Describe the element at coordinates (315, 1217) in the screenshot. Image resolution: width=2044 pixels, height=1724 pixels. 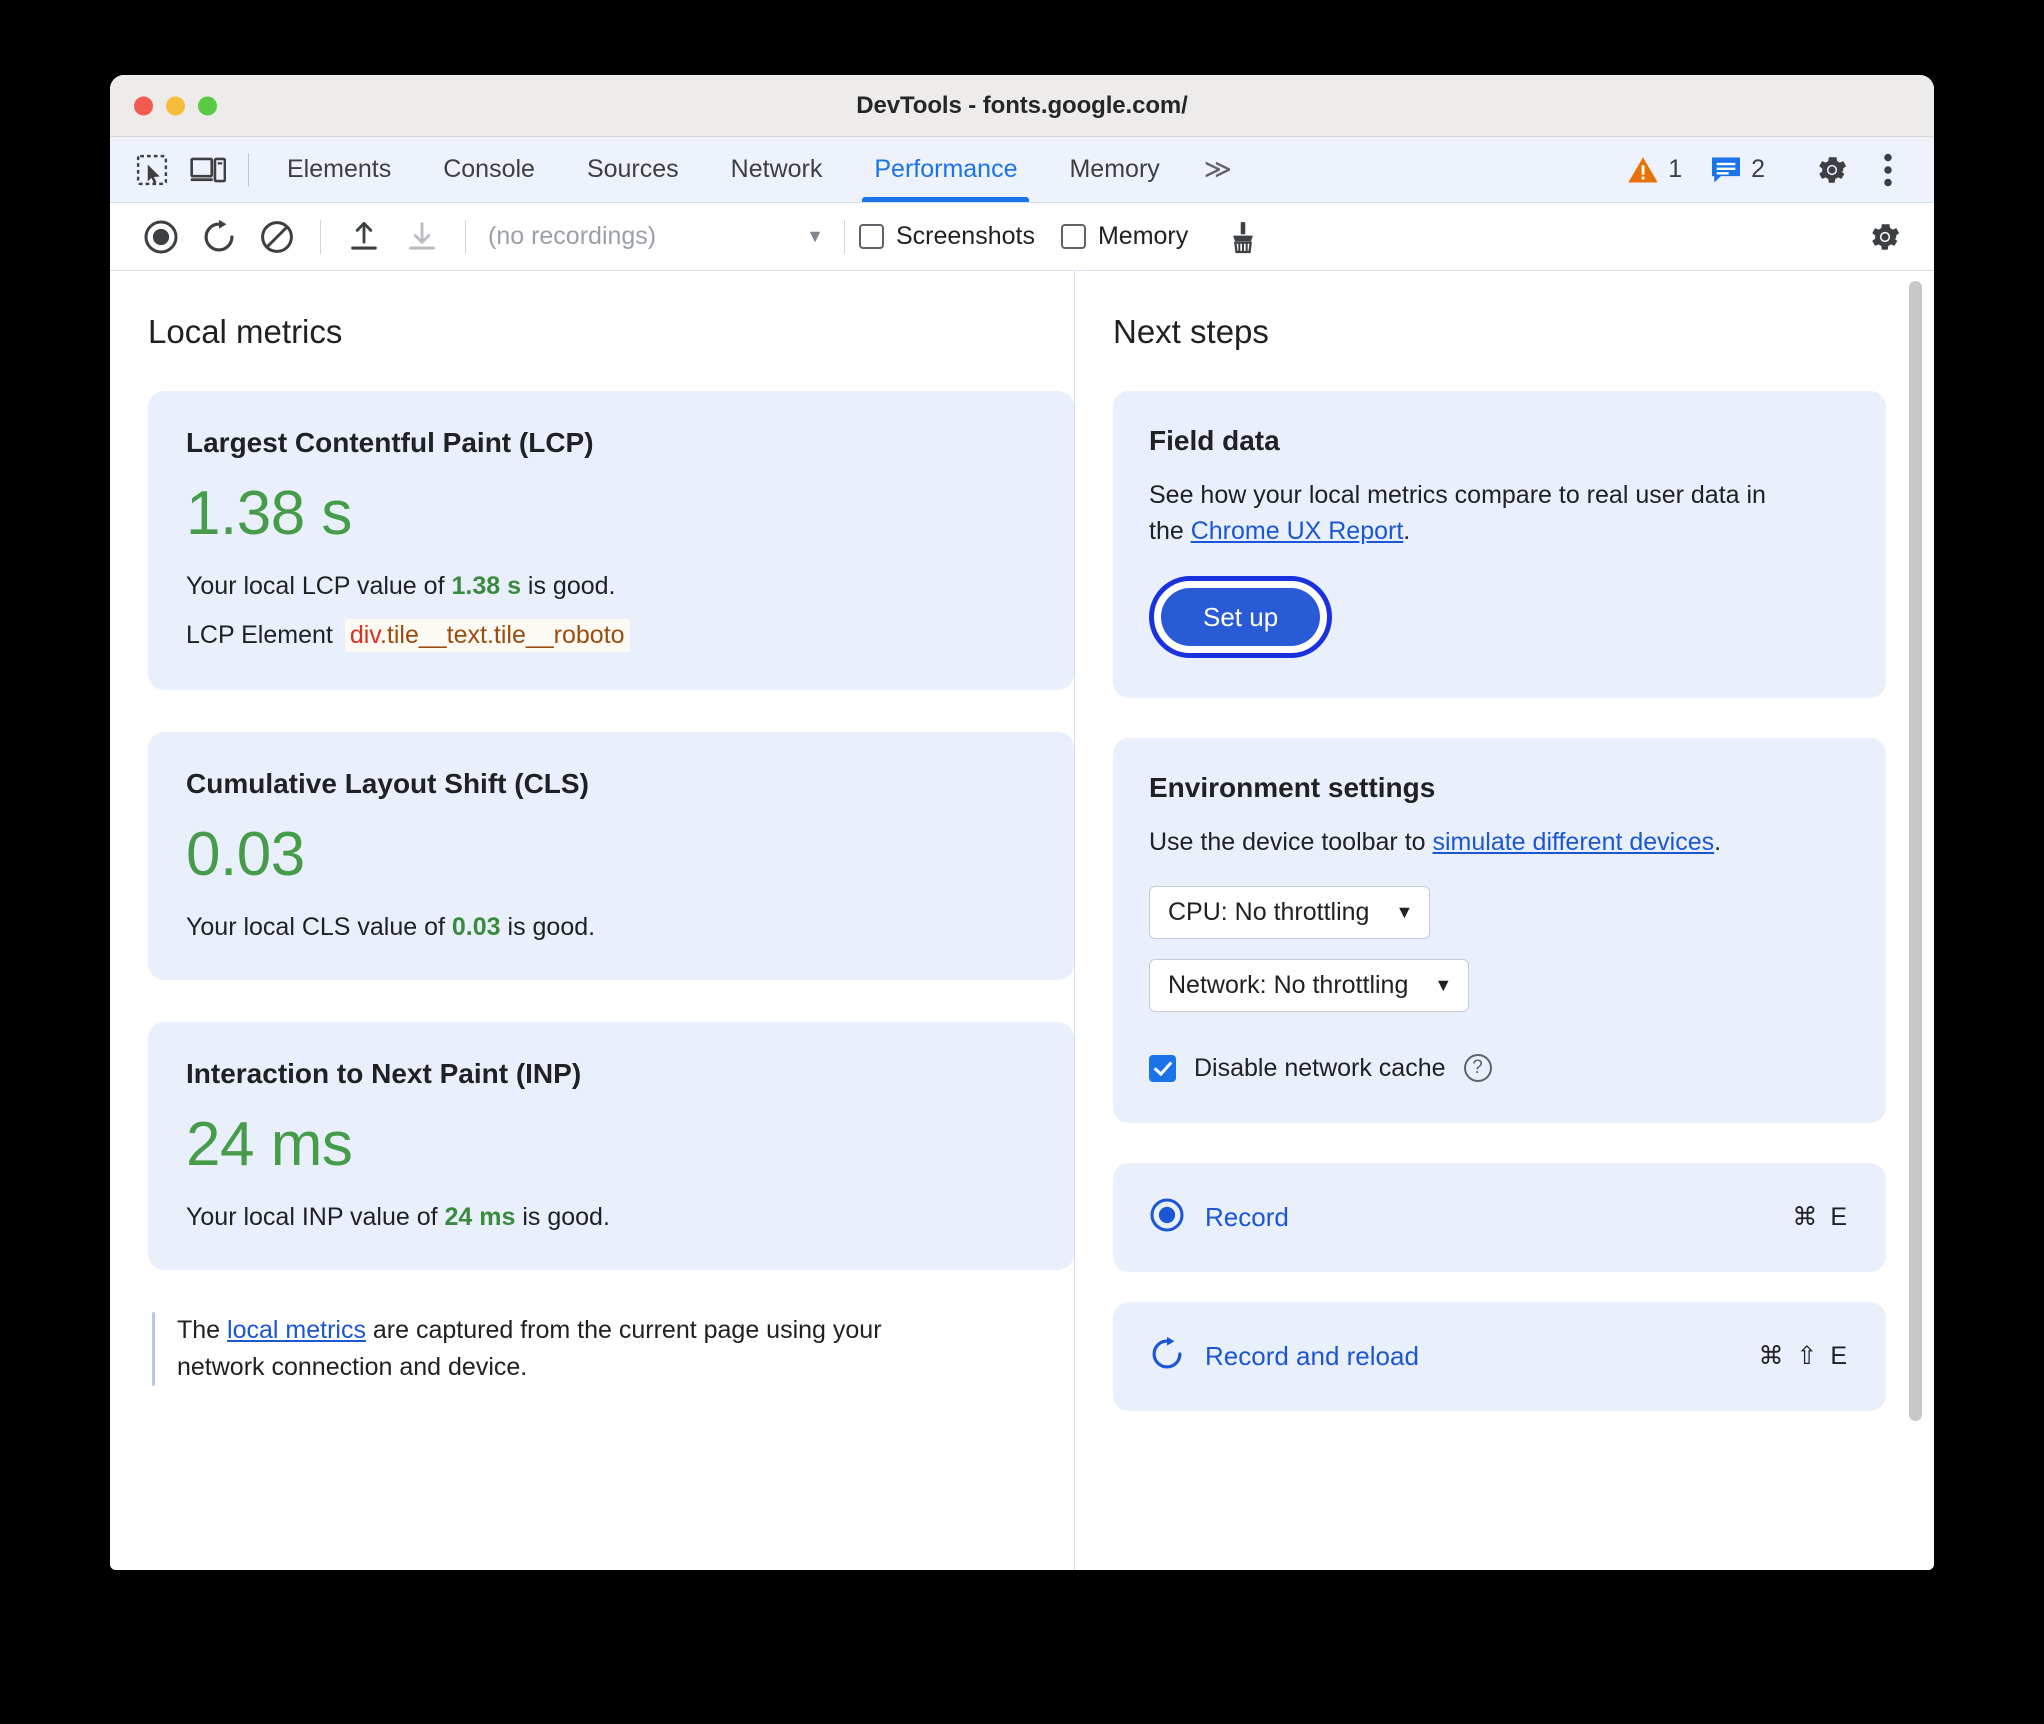
I see `desc-prefix: Your local INP value of` at that location.